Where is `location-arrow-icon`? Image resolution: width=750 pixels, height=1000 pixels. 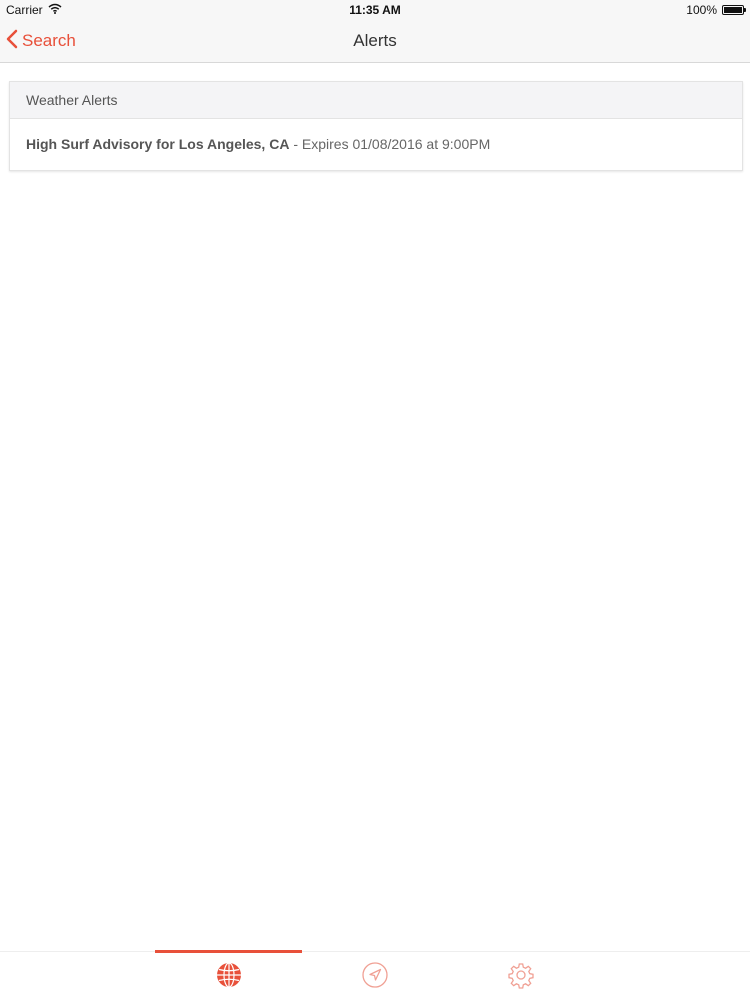 location-arrow-icon is located at coordinates (375, 977).